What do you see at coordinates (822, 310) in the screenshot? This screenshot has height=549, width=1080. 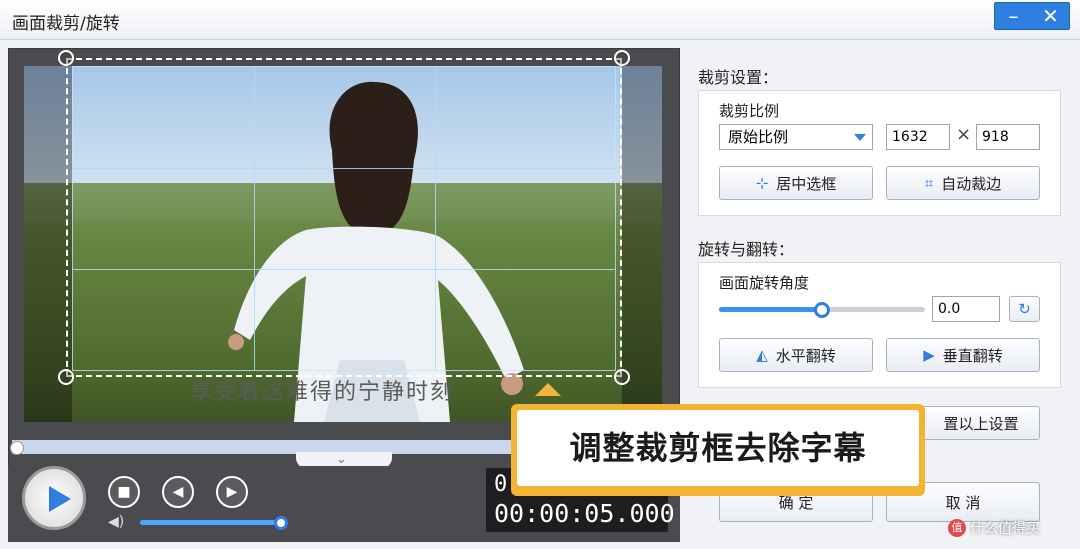 I see `rotation-slider-knob` at bounding box center [822, 310].